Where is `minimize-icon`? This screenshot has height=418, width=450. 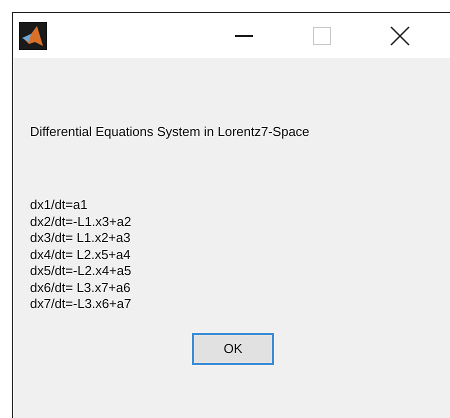
minimize-icon is located at coordinates (244, 35).